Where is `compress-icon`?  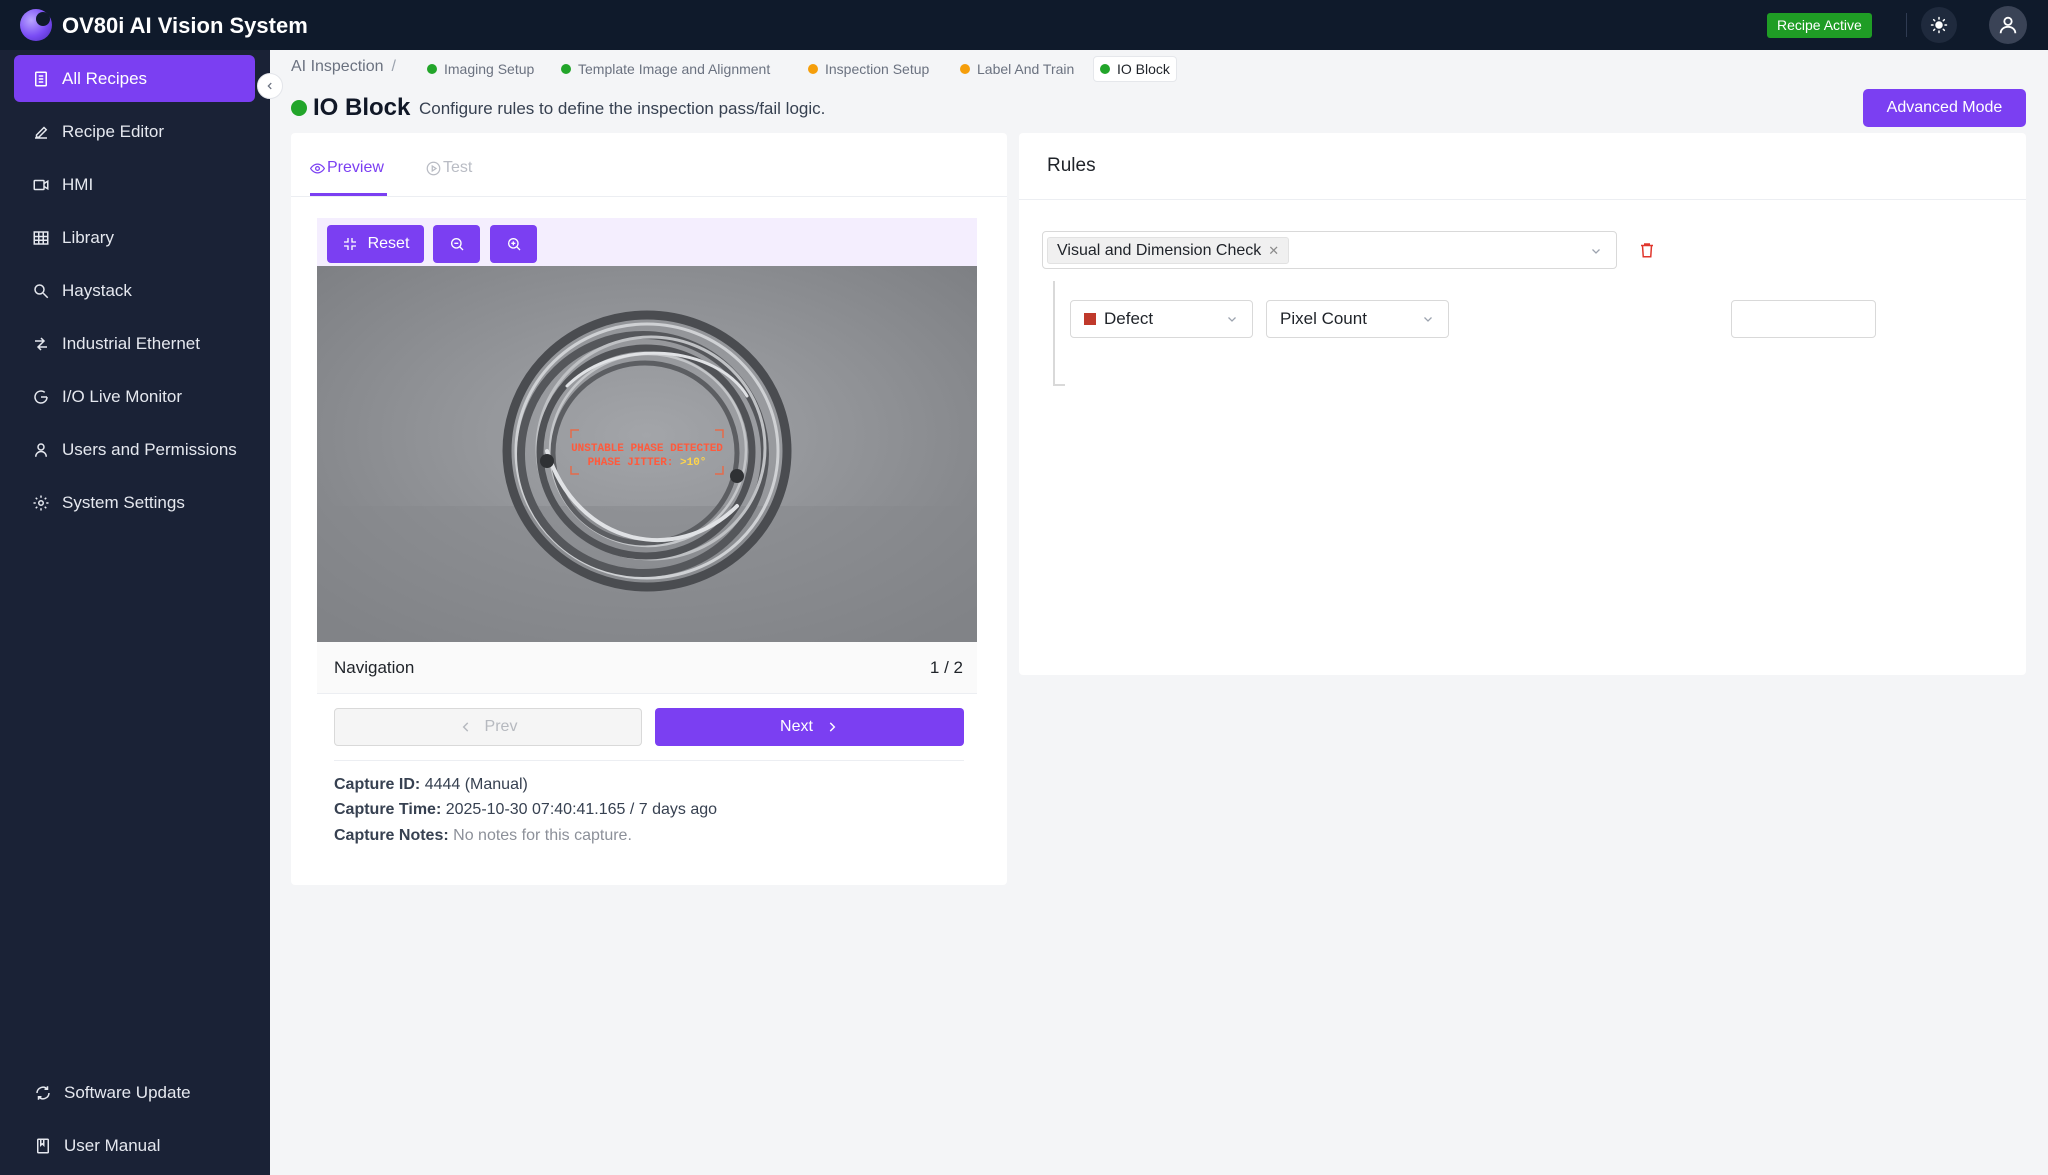 compress-icon is located at coordinates (349, 244).